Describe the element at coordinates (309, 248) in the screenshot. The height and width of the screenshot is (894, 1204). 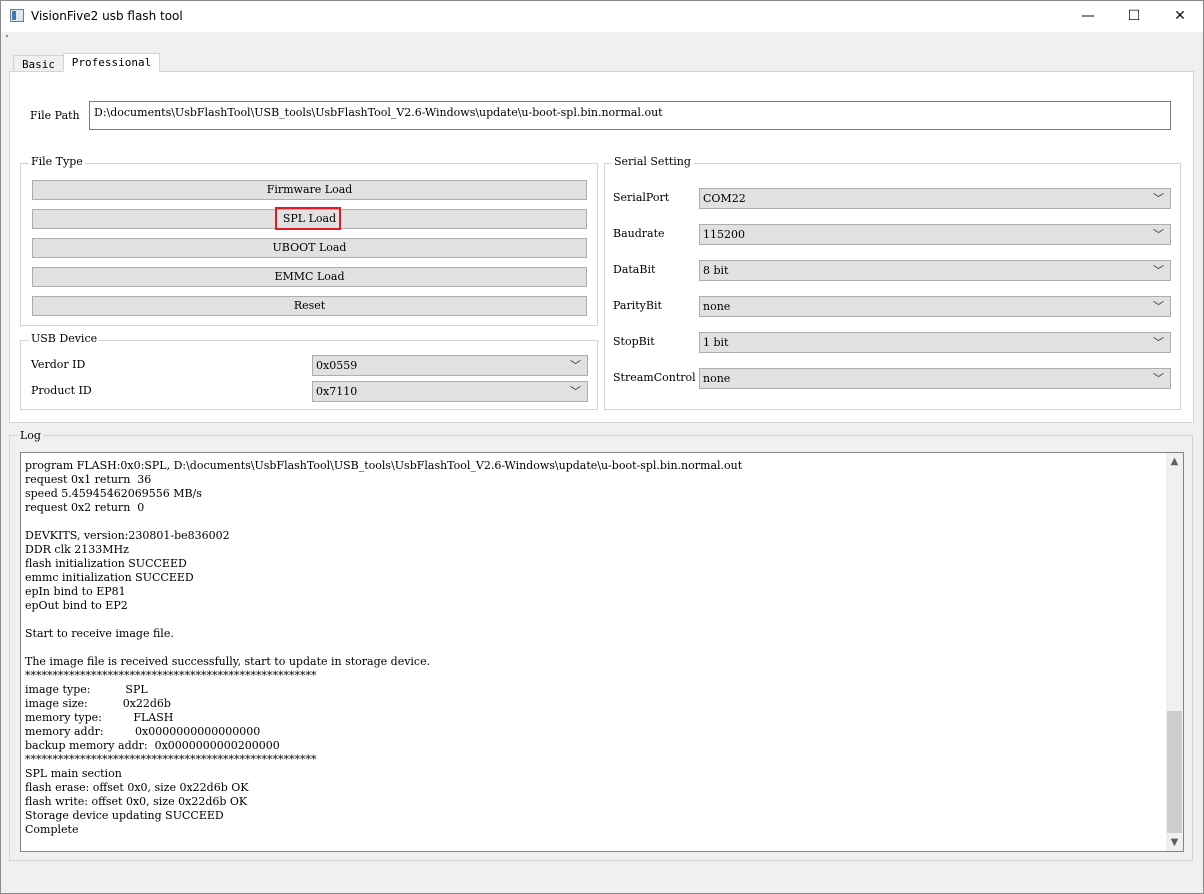
I see `uboot-load-button: UBOOT Load` at that location.